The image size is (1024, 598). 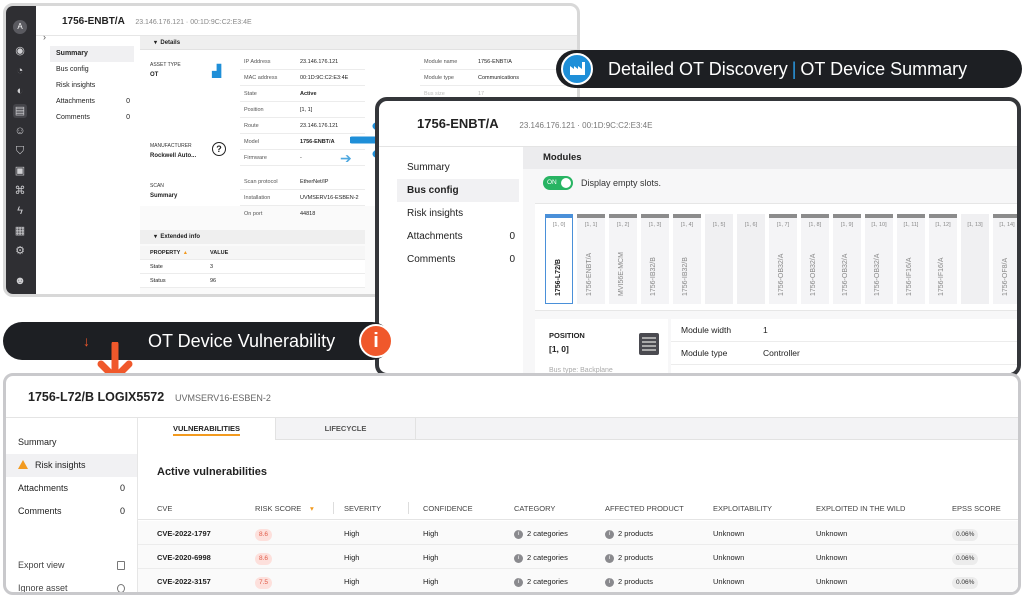 I want to click on export-view-button: Export view, so click(x=71, y=565).